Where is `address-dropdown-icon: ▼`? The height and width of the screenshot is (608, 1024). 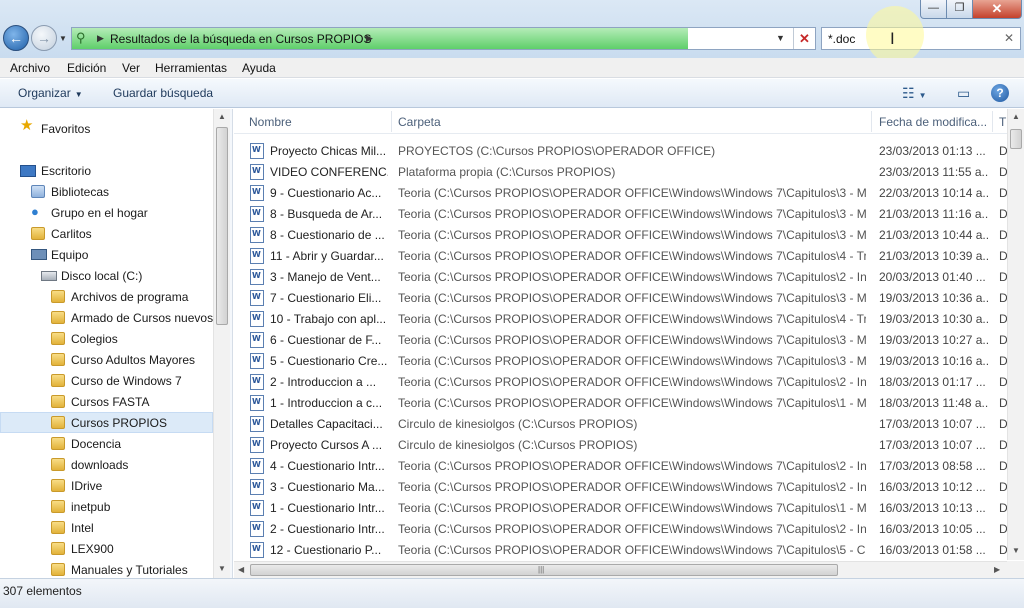
address-dropdown-icon: ▼ is located at coordinates (780, 38).